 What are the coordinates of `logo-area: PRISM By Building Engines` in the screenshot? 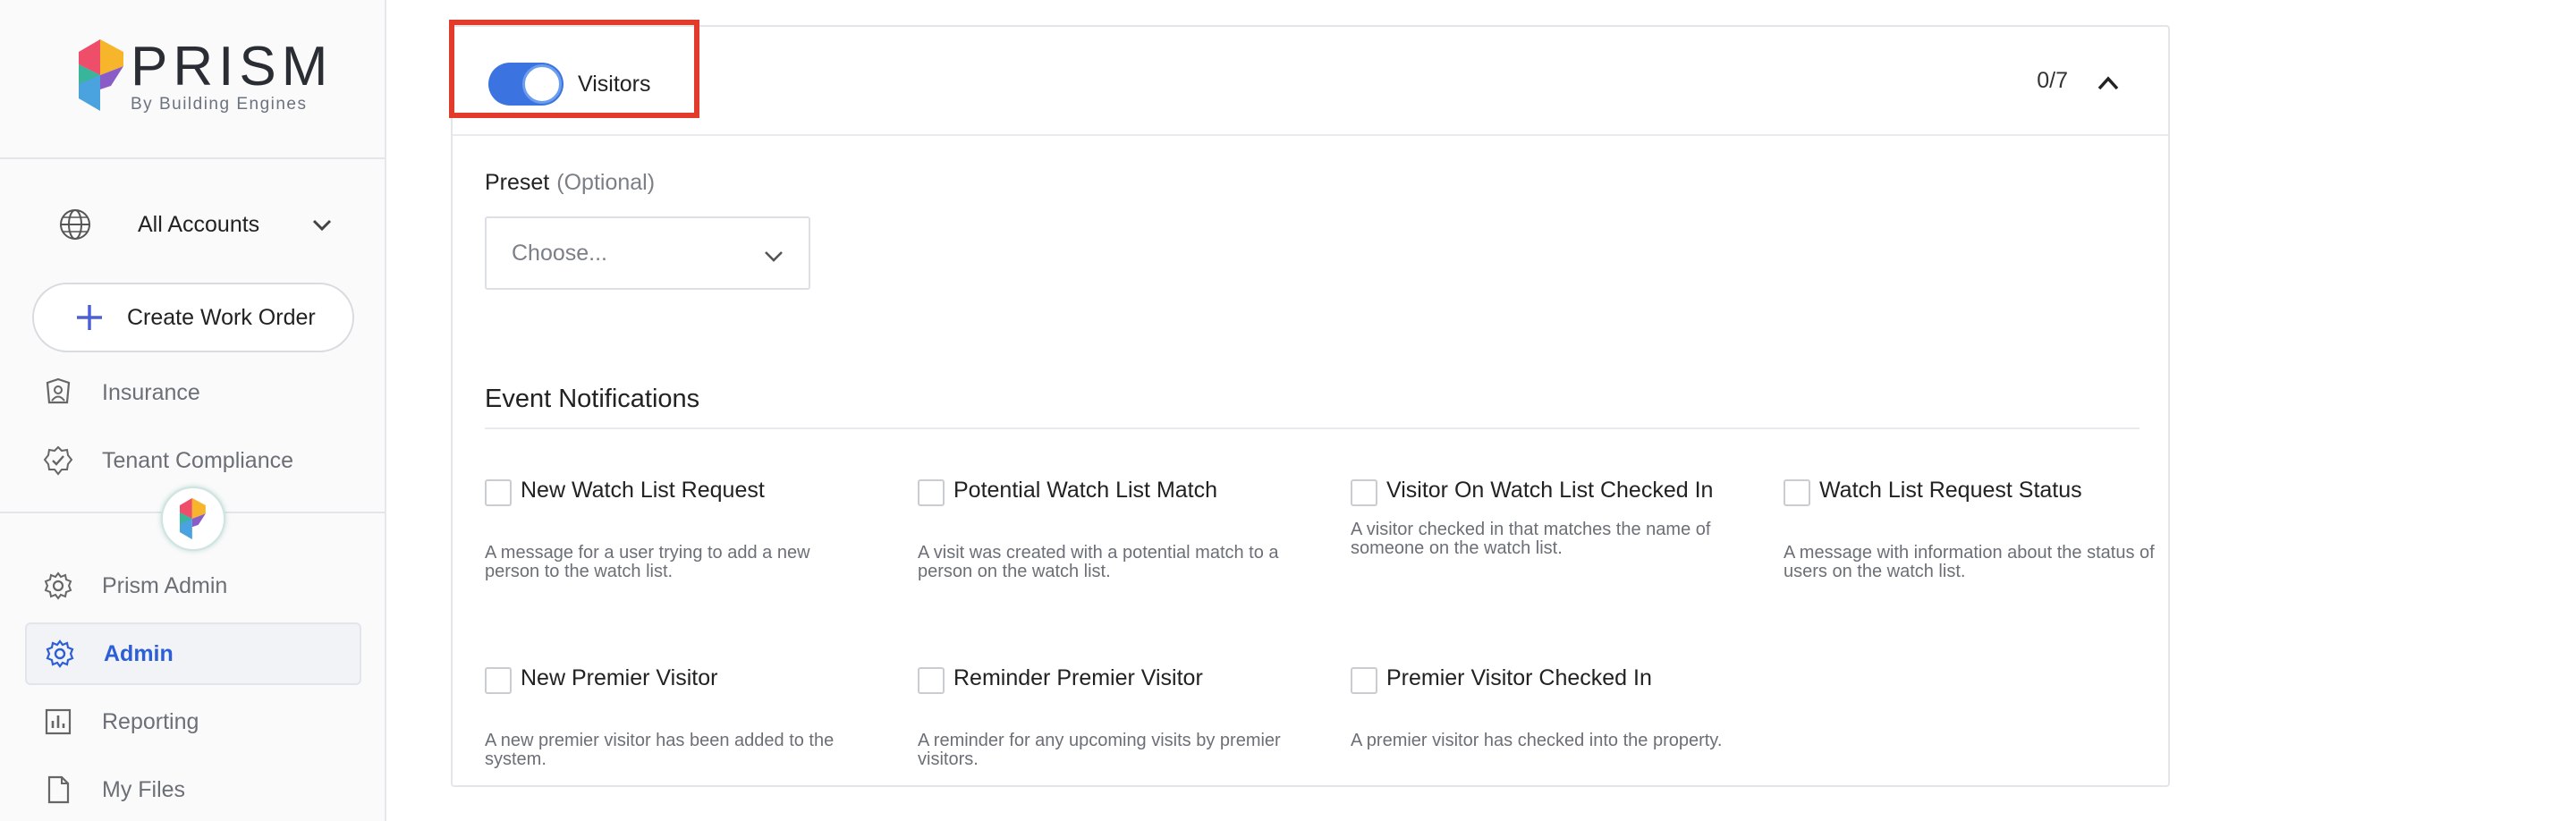 It's located at (192, 79).